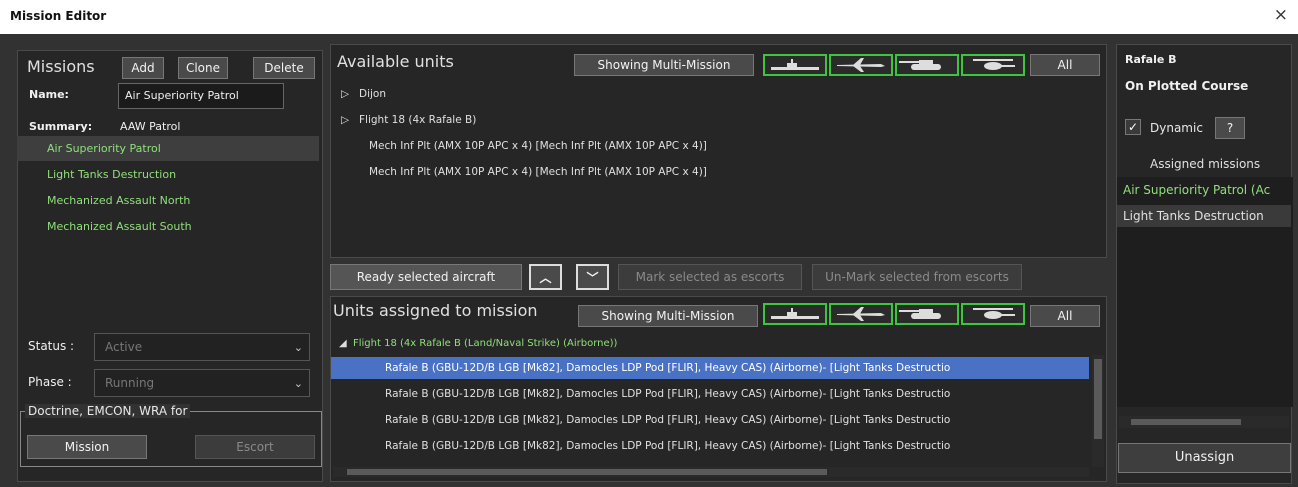 Image resolution: width=1298 pixels, height=487 pixels. I want to click on mark-escorts-button: Mark selected as escorts, so click(710, 277).